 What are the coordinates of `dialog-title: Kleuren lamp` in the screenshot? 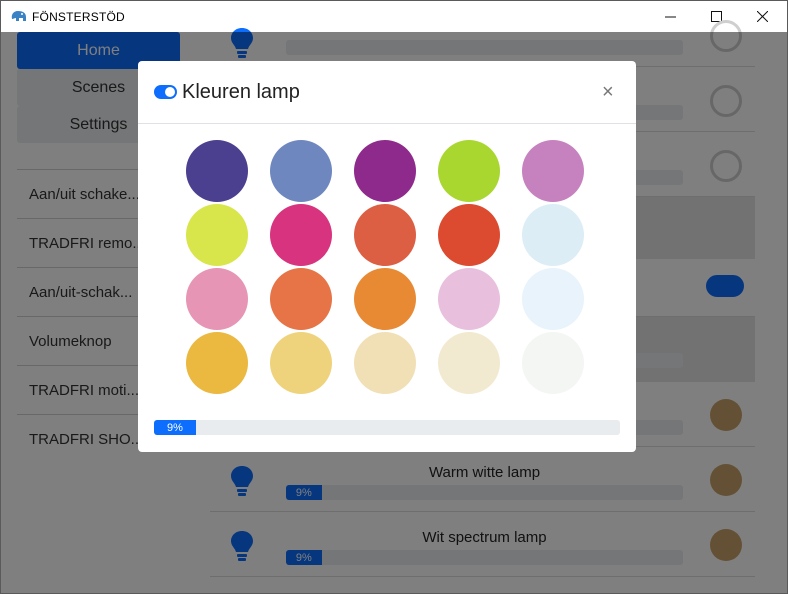 It's located at (241, 92).